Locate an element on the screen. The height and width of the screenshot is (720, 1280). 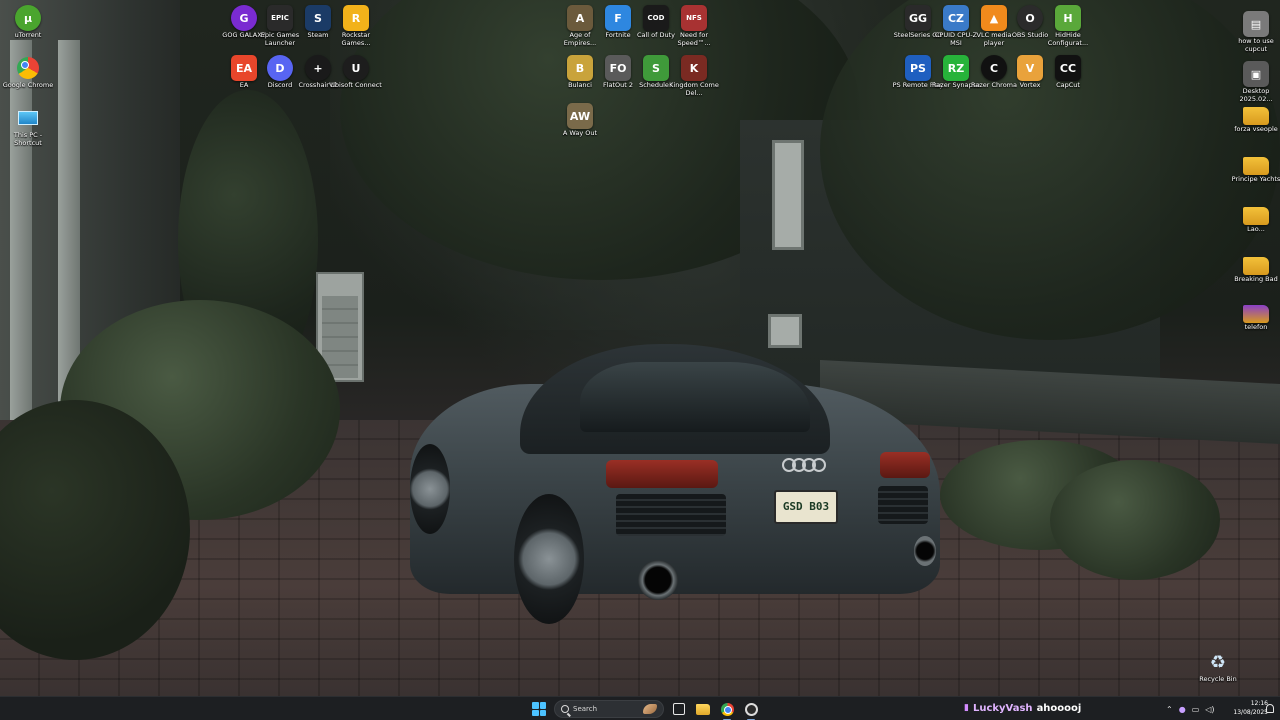
search-highlight-icon is located at coordinates (650, 709).